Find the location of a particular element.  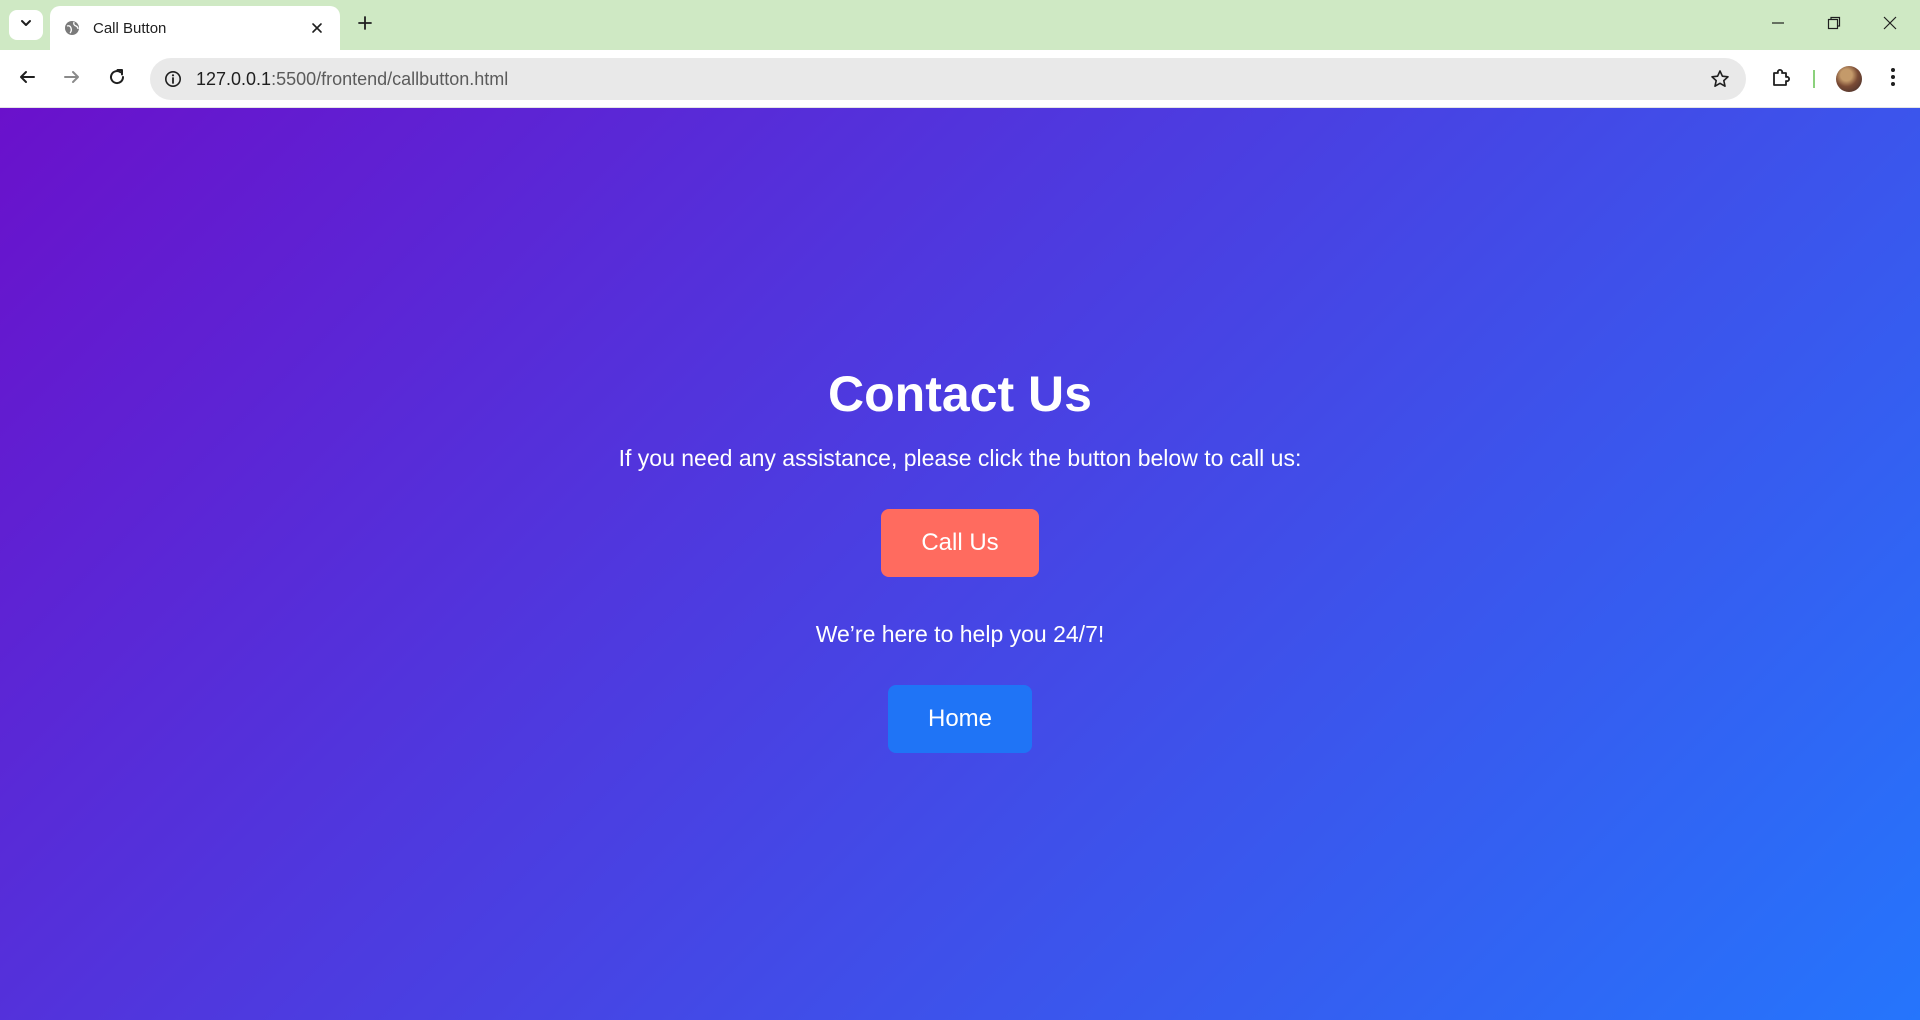

minimize-button is located at coordinates (1778, 25).